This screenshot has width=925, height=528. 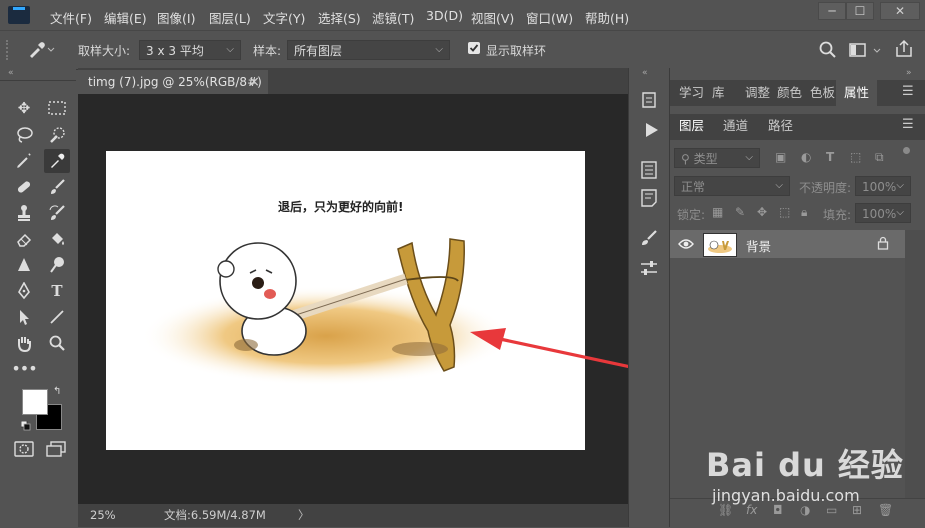 What do you see at coordinates (254, 82) in the screenshot?
I see `close-tab-icon: ×` at bounding box center [254, 82].